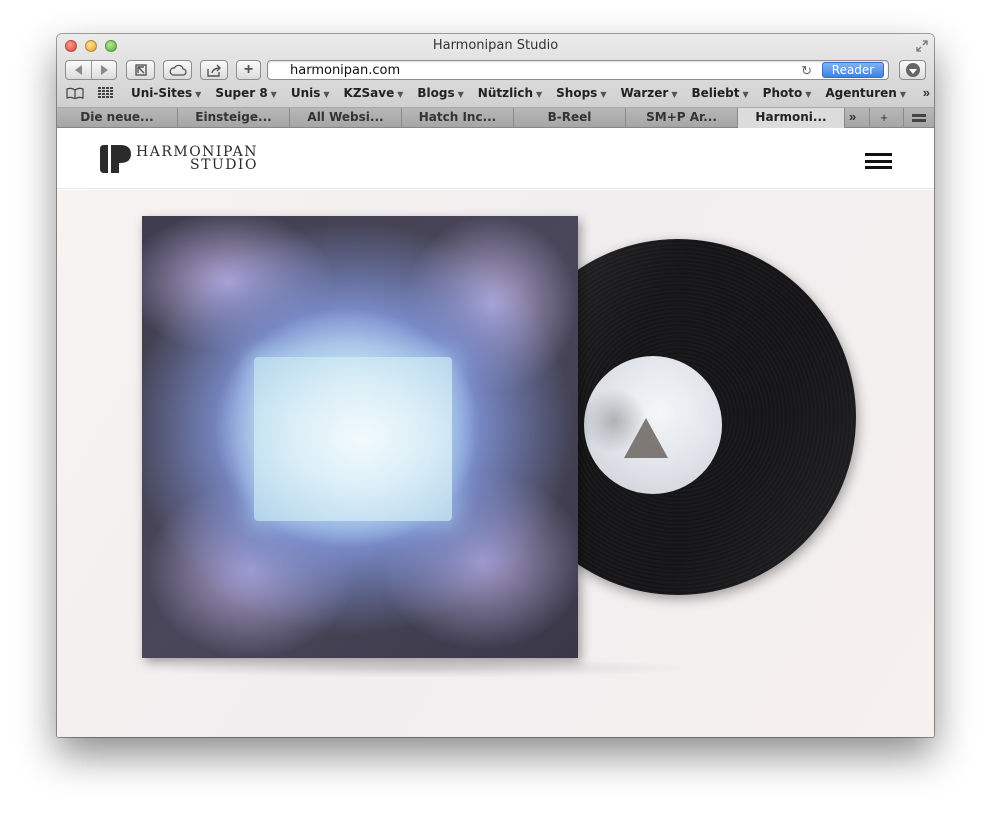 This screenshot has height=816, width=991. I want to click on site-logo: HARMONIPAN STUDIO, so click(179, 159).